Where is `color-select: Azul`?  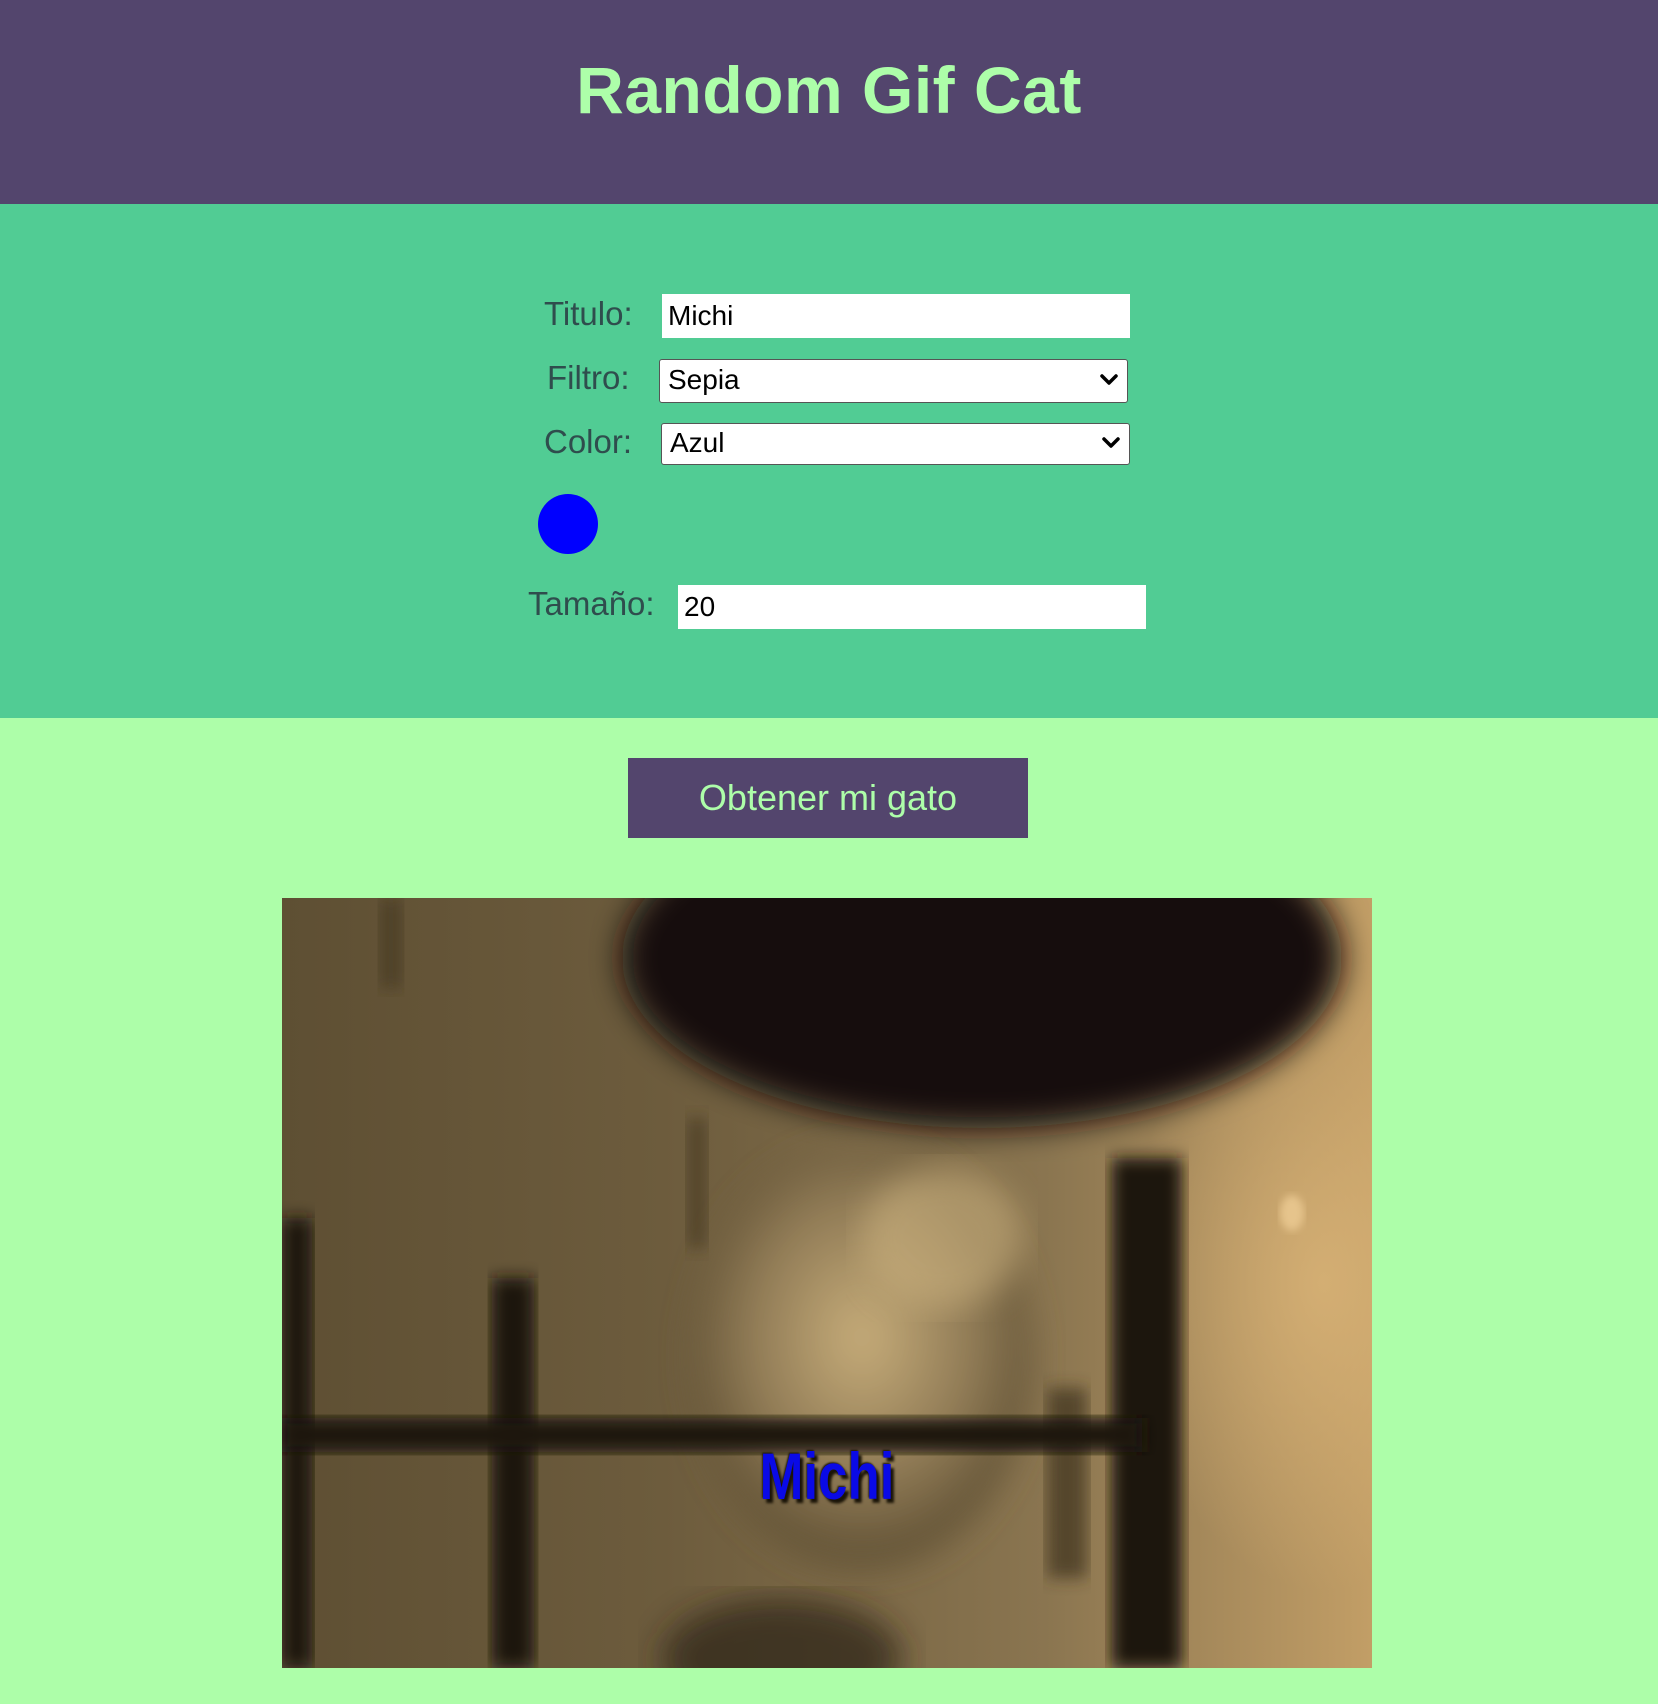
color-select: Azul is located at coordinates (895, 444).